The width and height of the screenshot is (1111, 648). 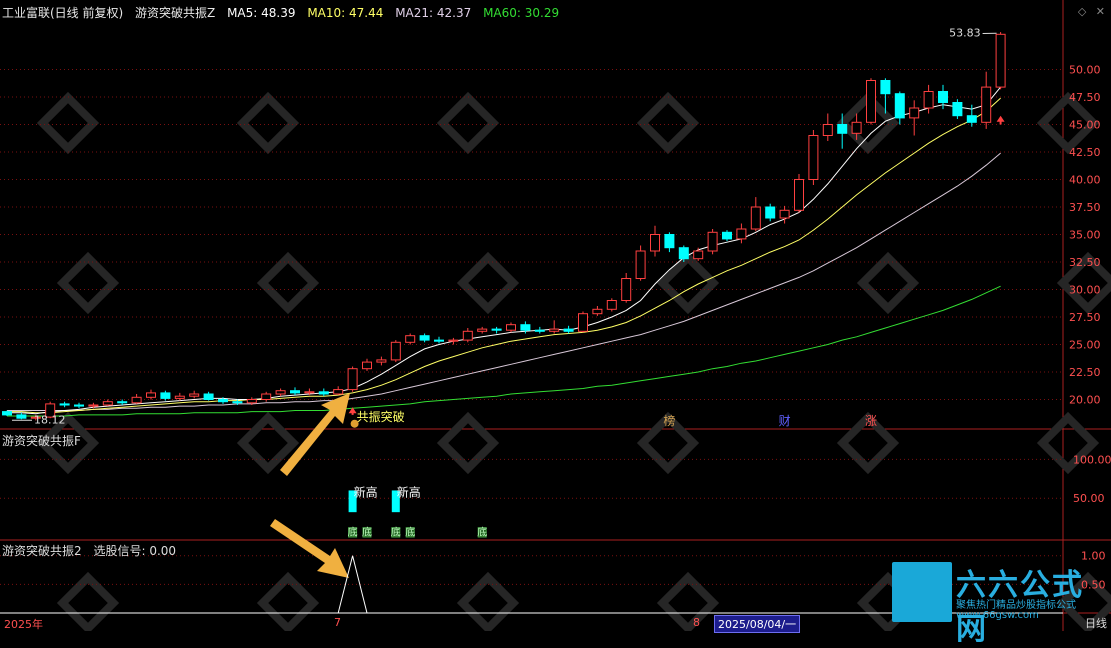 What do you see at coordinates (23, 624) in the screenshot?
I see `year-label: 2025年` at bounding box center [23, 624].